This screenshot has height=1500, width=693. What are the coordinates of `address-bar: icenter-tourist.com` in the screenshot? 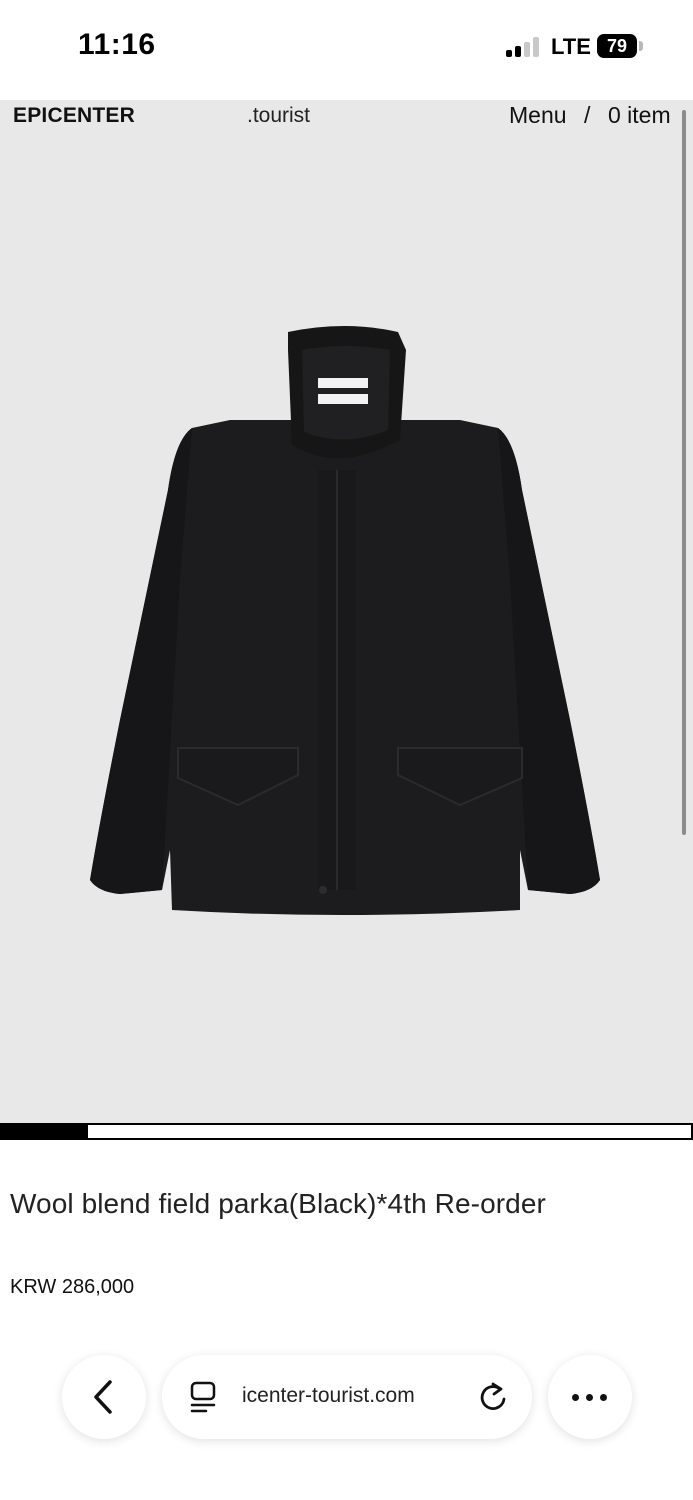 It's located at (347, 1397).